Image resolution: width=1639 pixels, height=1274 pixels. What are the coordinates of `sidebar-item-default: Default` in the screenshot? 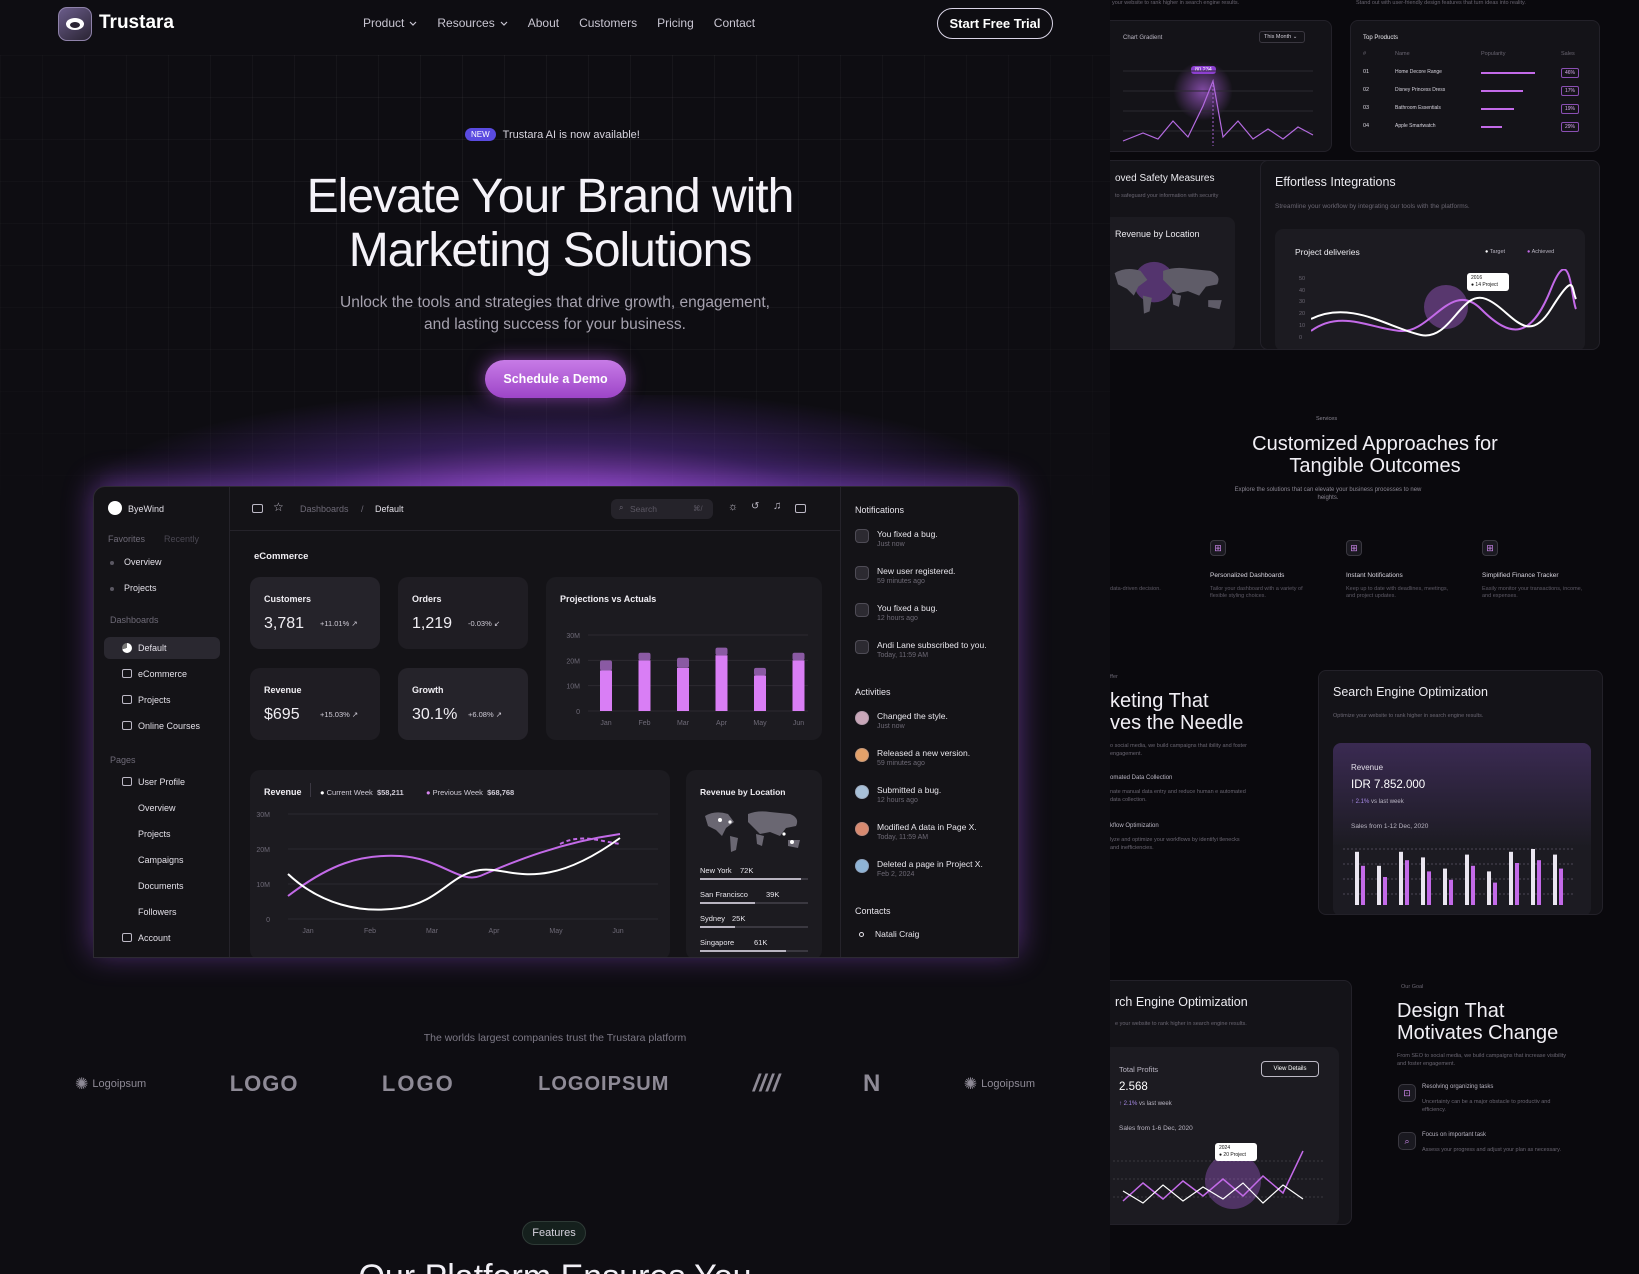 It's located at (152, 648).